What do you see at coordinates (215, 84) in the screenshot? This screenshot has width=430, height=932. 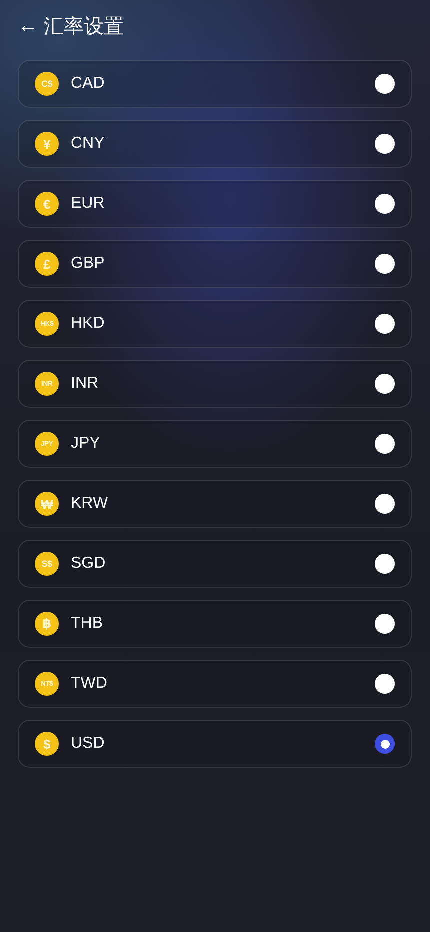 I see `currency-row: C$ CAD` at bounding box center [215, 84].